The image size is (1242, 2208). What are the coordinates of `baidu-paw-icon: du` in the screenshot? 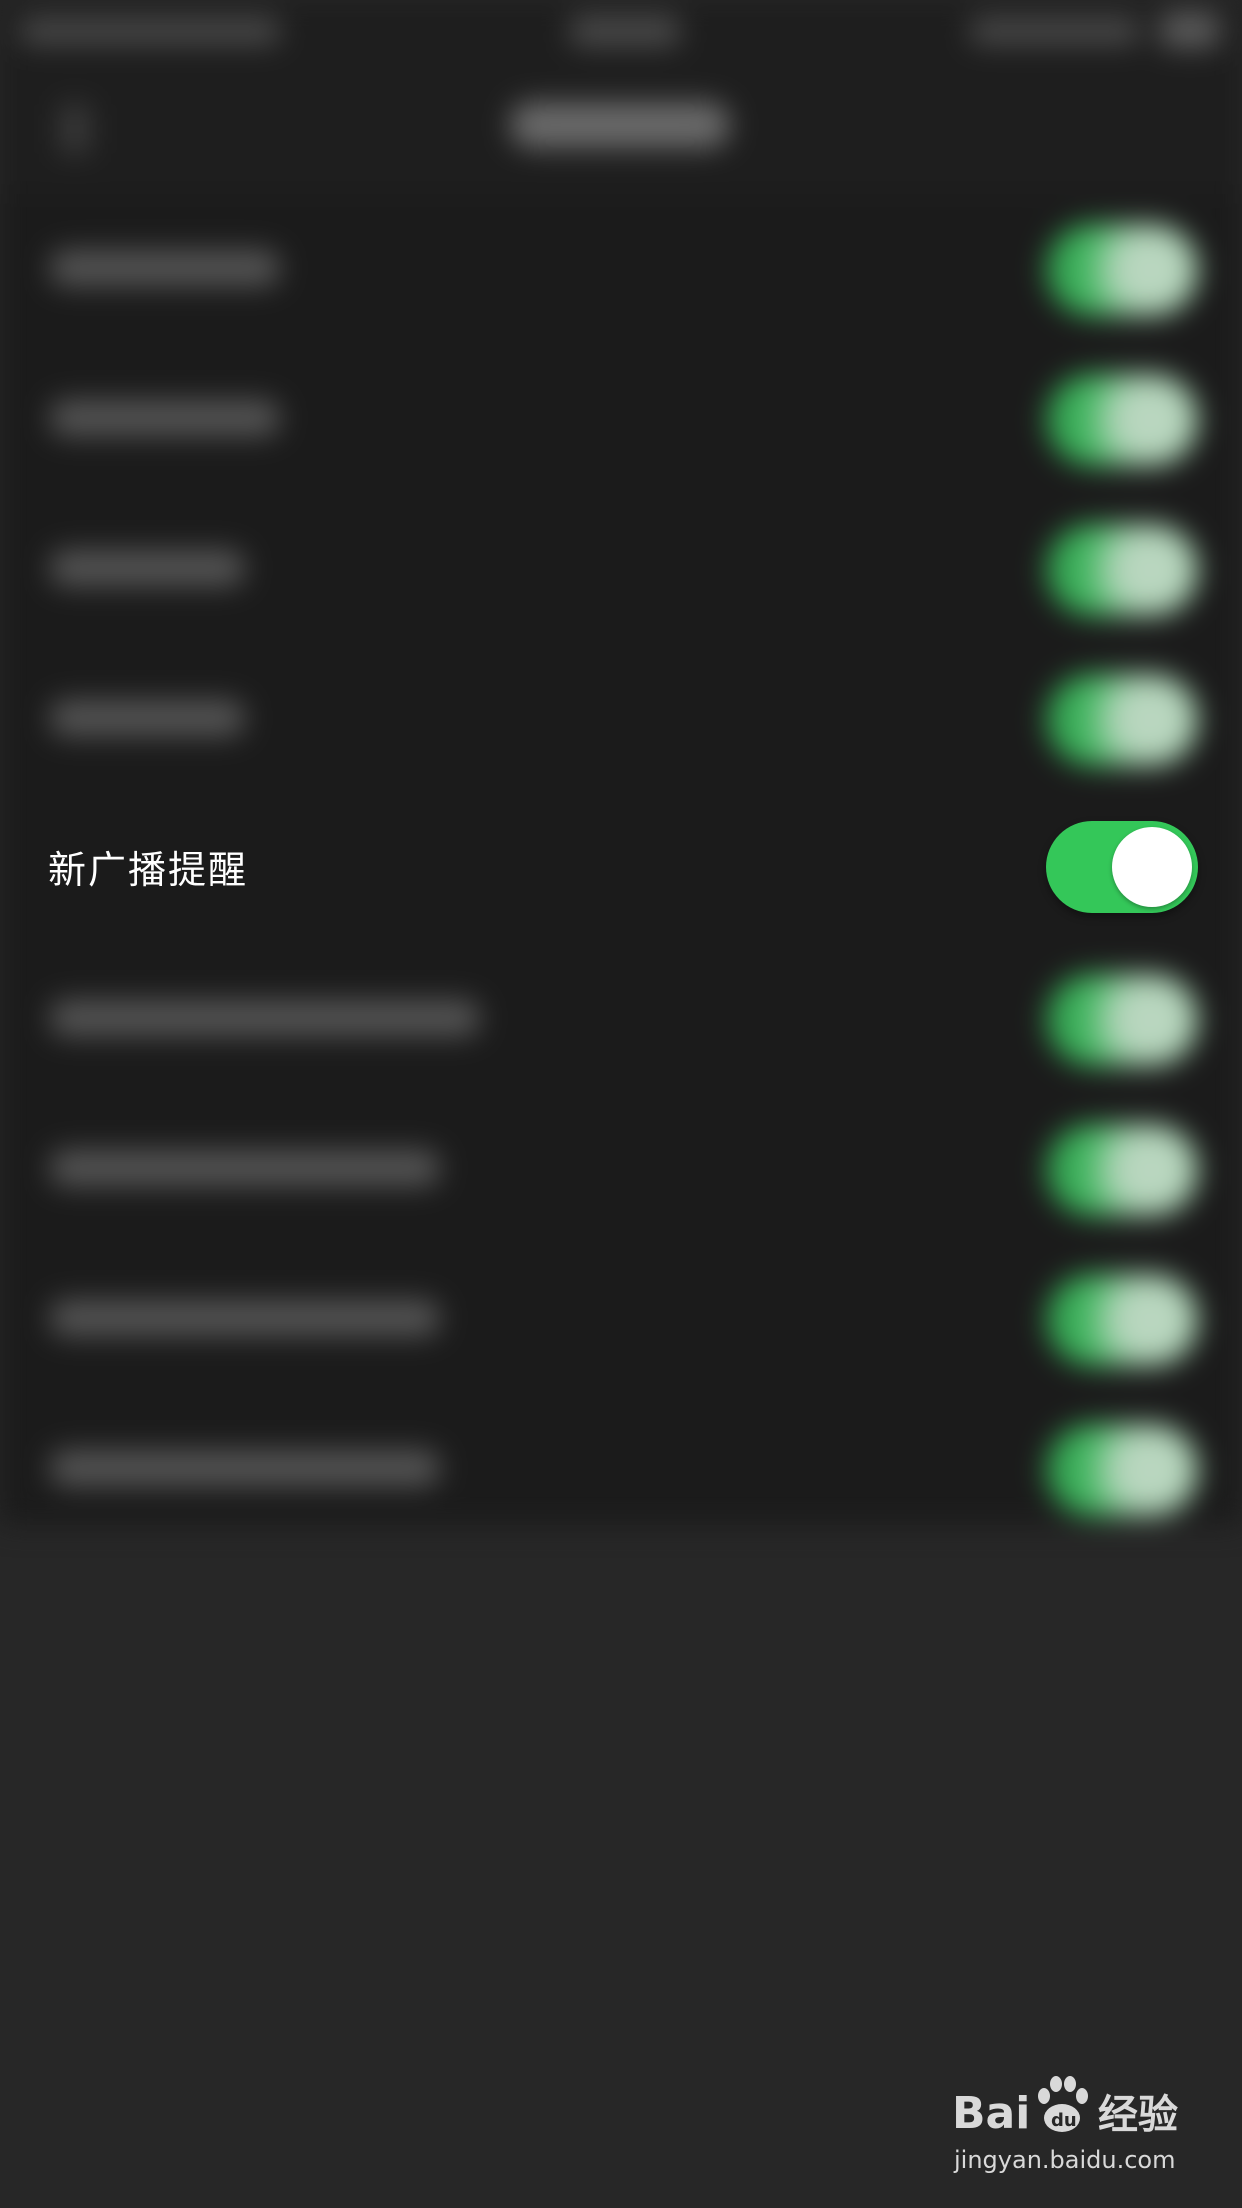 It's located at (1063, 2104).